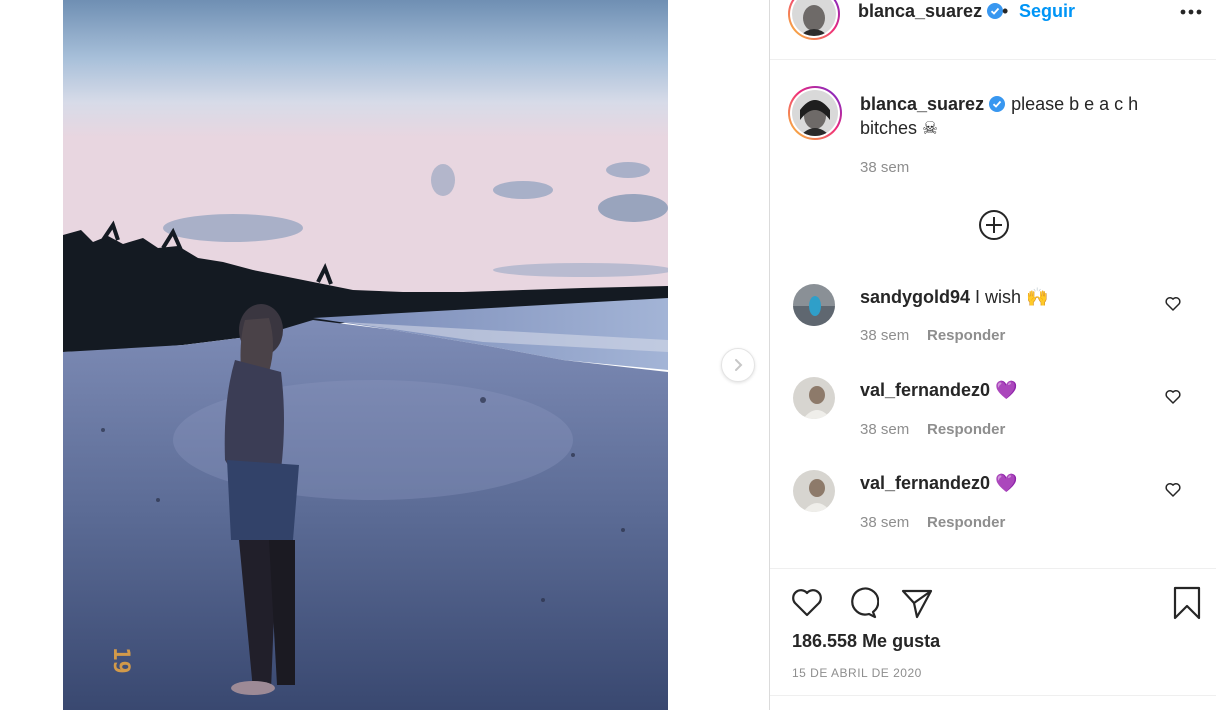  I want to click on comment-item: sandygold94 I wish 🙌, so click(954, 297).